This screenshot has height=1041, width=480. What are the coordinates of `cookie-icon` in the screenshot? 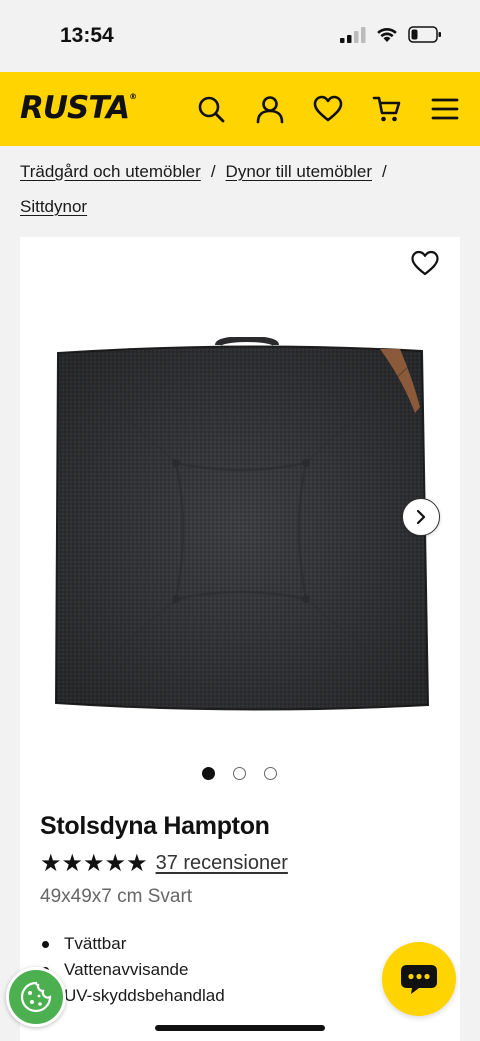 It's located at (36, 997).